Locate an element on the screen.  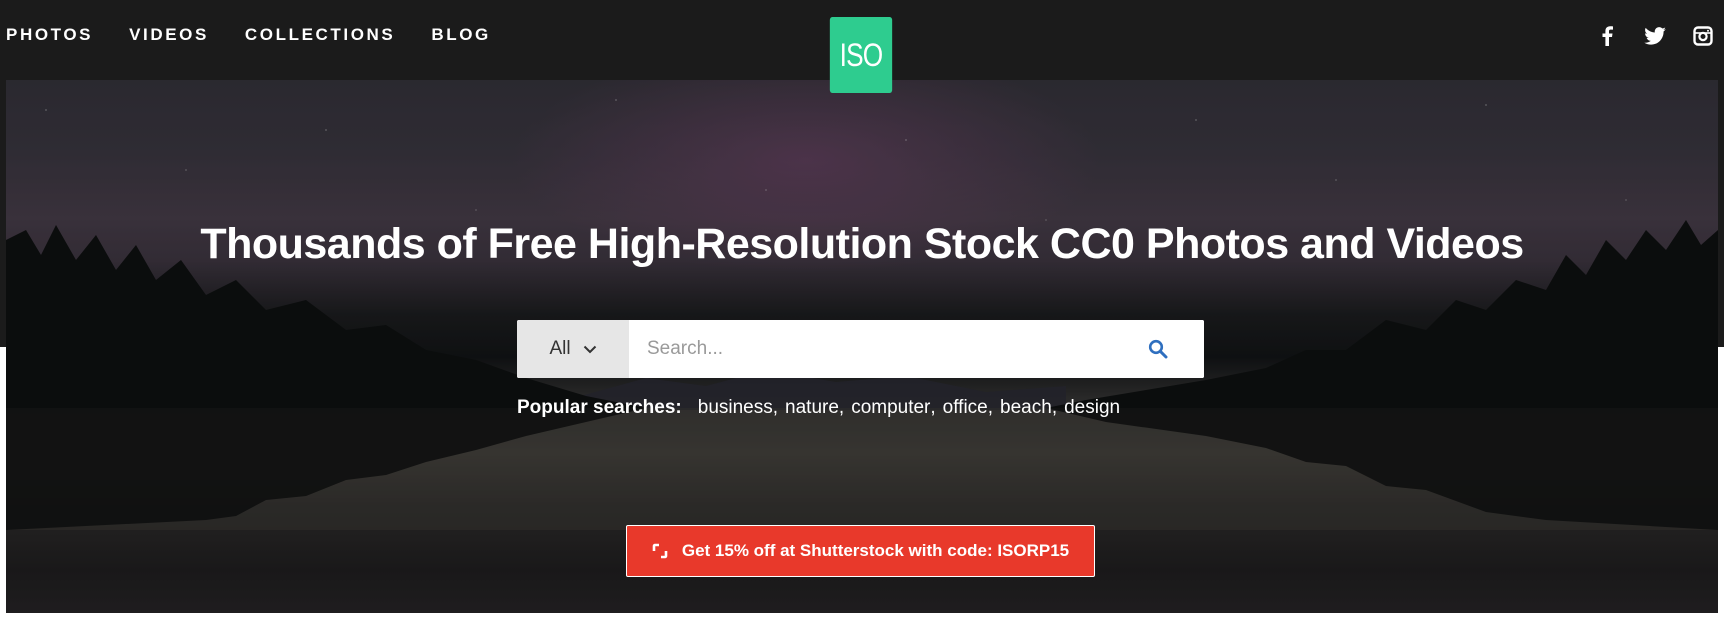
search-button is located at coordinates (1158, 349).